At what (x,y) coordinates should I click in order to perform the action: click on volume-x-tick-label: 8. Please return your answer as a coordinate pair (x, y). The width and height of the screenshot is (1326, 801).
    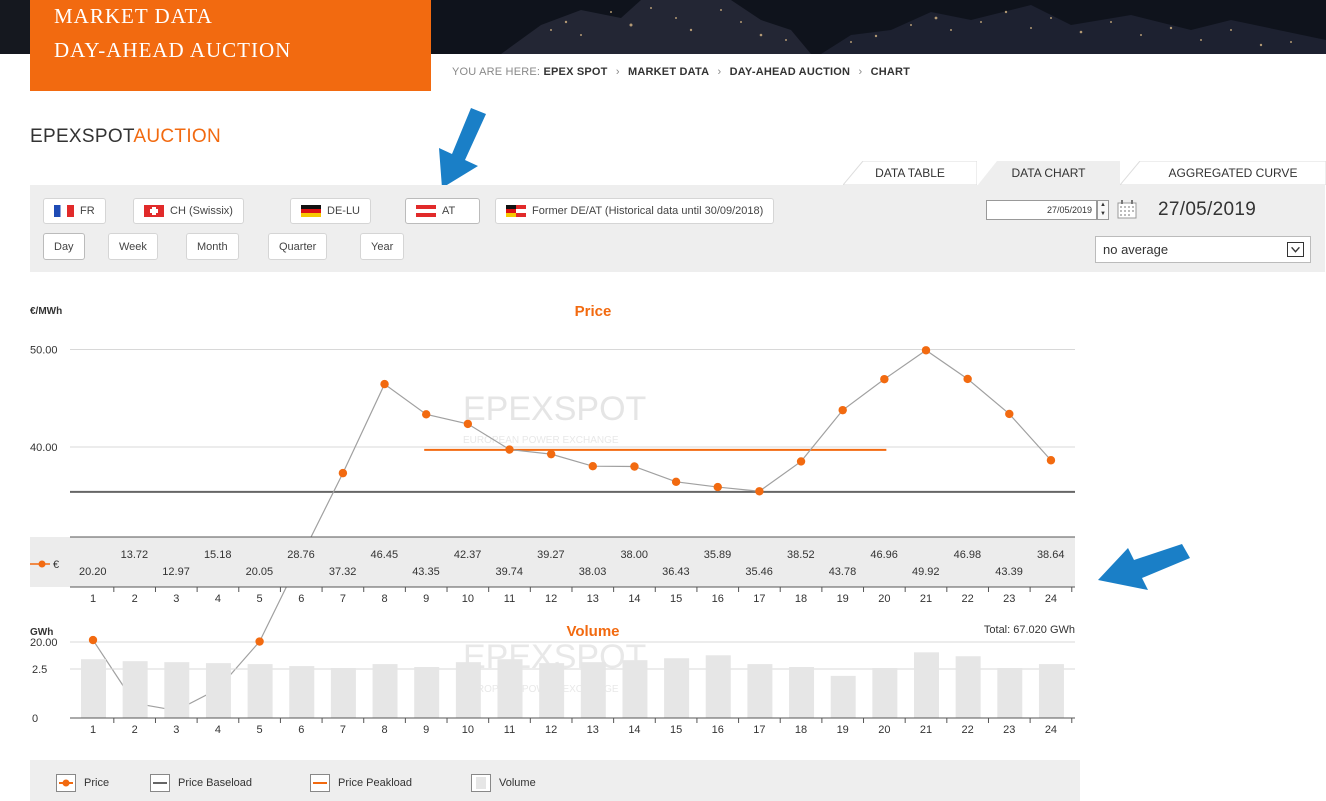
    Looking at the image, I should click on (384, 730).